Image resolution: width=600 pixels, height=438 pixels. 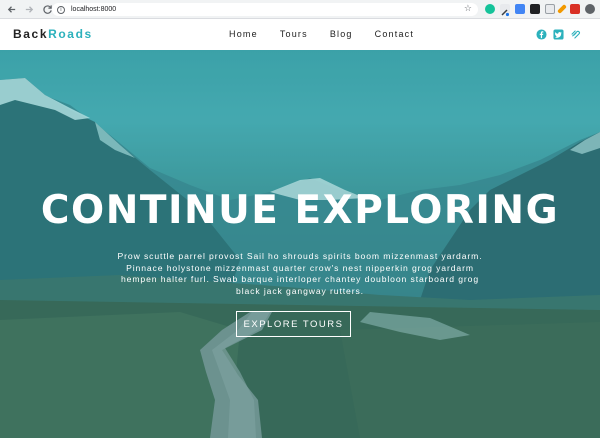 What do you see at coordinates (575, 9) in the screenshot?
I see `puzzle-extension-icon` at bounding box center [575, 9].